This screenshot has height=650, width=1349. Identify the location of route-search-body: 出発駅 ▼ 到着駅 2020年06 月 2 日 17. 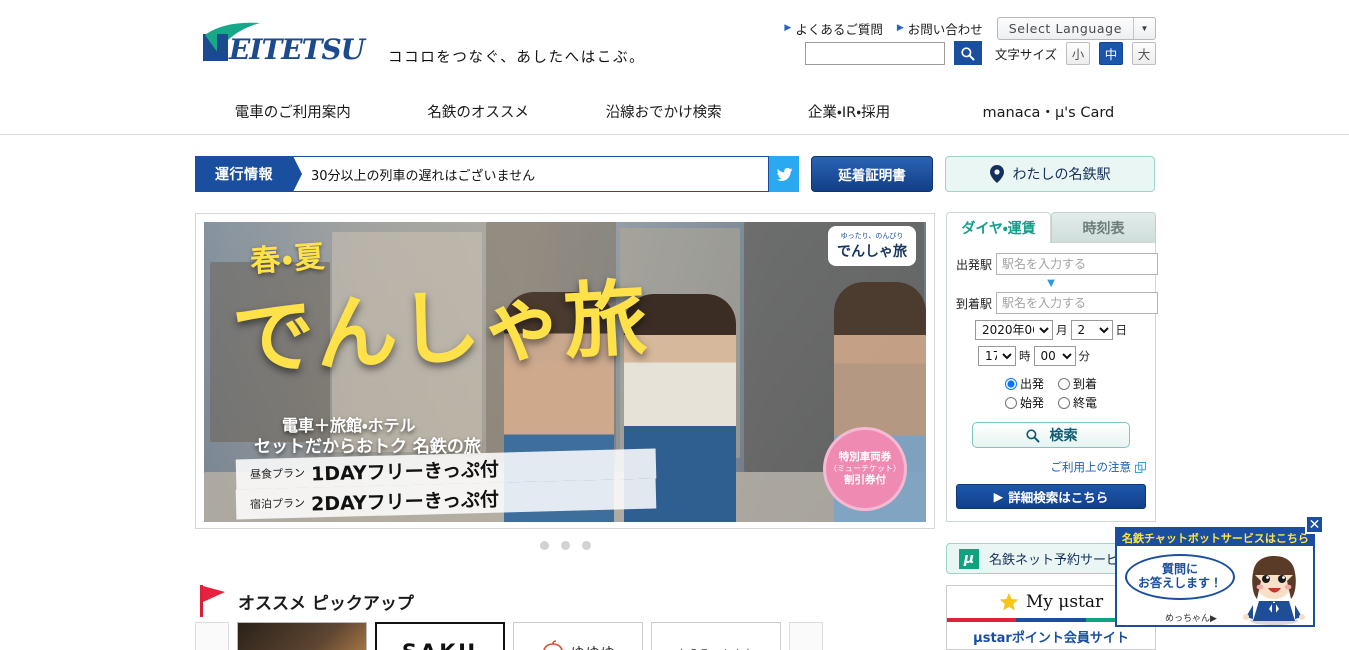
(1052, 382).